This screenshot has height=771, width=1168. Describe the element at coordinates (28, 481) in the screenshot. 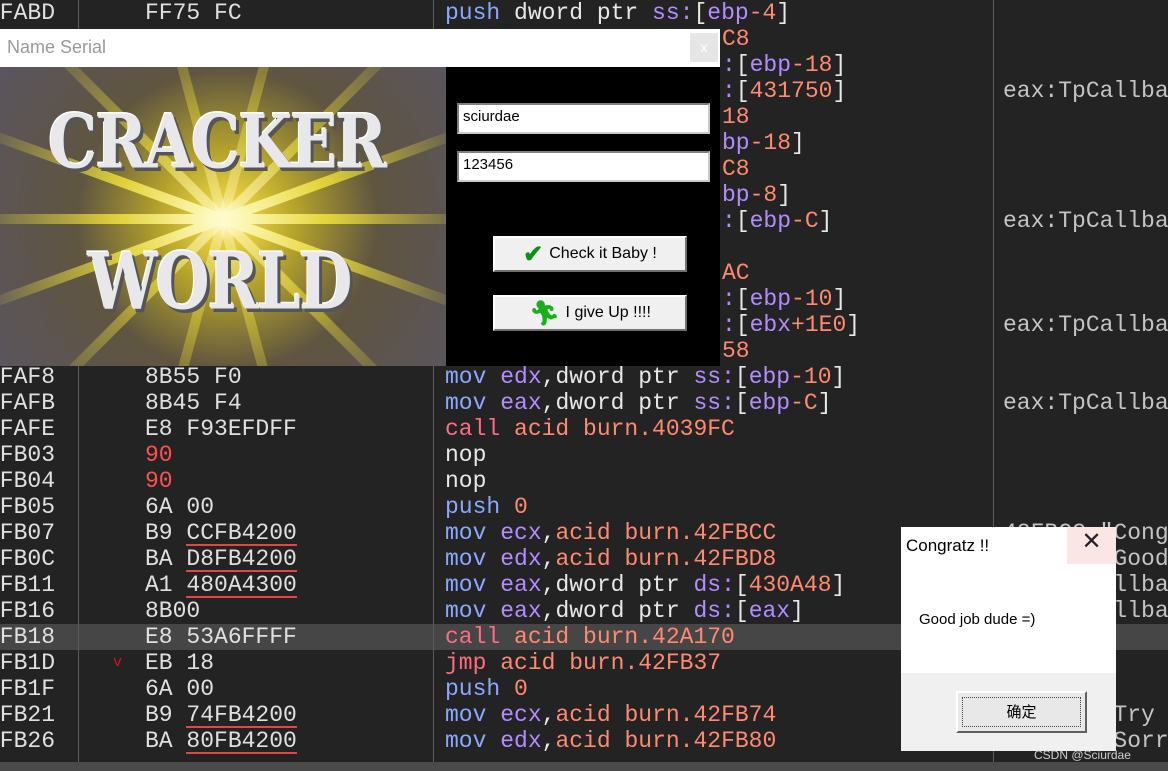

I see `address: 2FB04` at that location.